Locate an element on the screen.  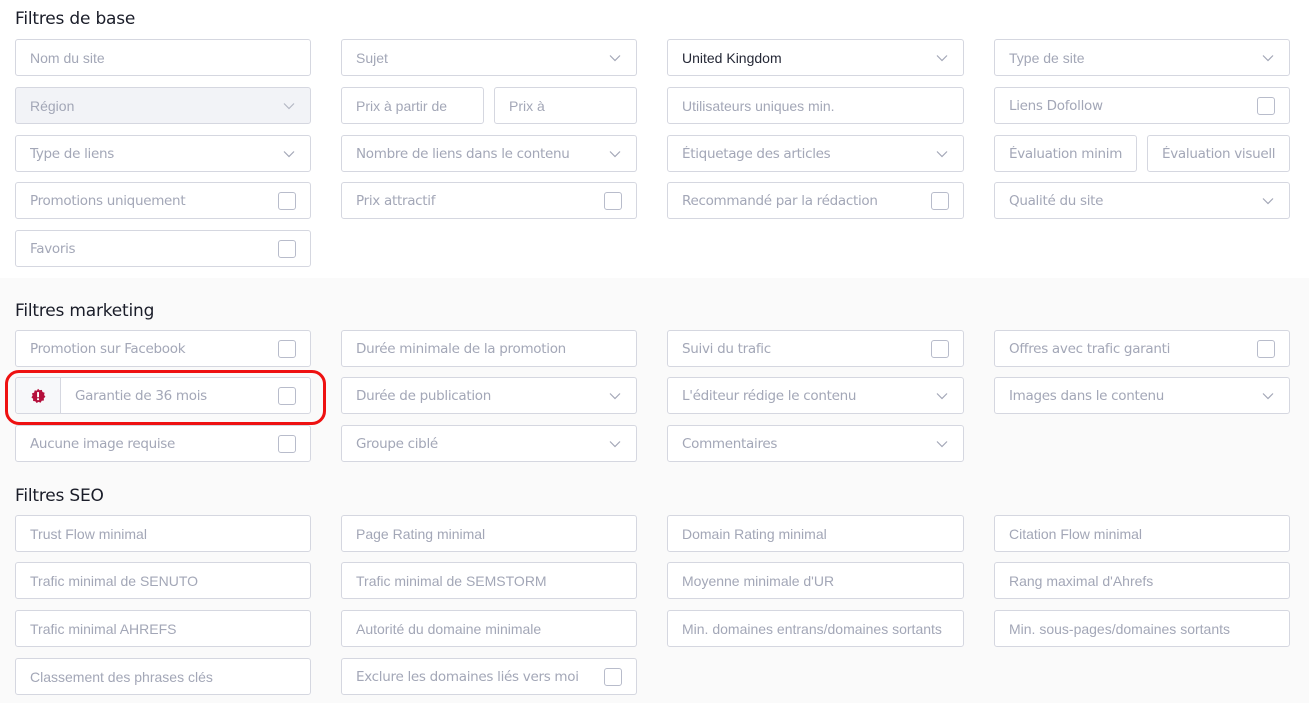
ur-average-min-input: Moyenne minimale d'UR is located at coordinates (815, 580).